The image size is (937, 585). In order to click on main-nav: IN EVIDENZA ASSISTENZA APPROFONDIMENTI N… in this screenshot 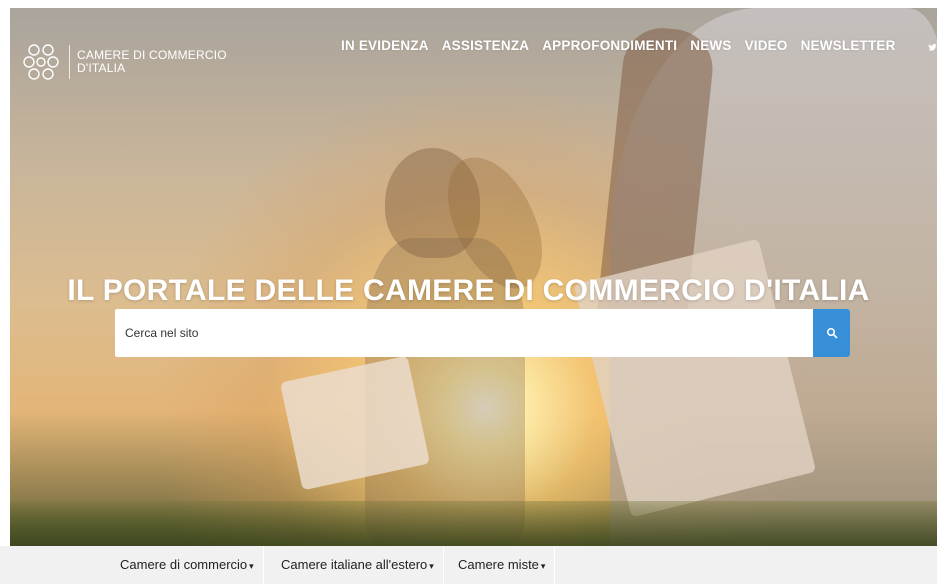, I will do `click(618, 45)`.